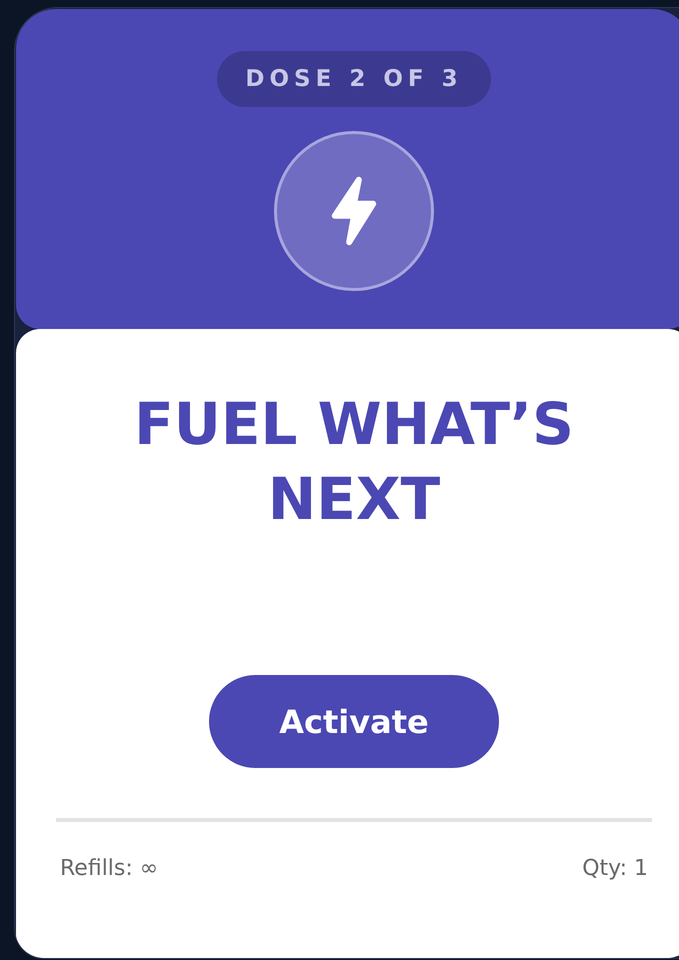 Image resolution: width=679 pixels, height=960 pixels. I want to click on quantity-label: Qty: 1, so click(615, 868).